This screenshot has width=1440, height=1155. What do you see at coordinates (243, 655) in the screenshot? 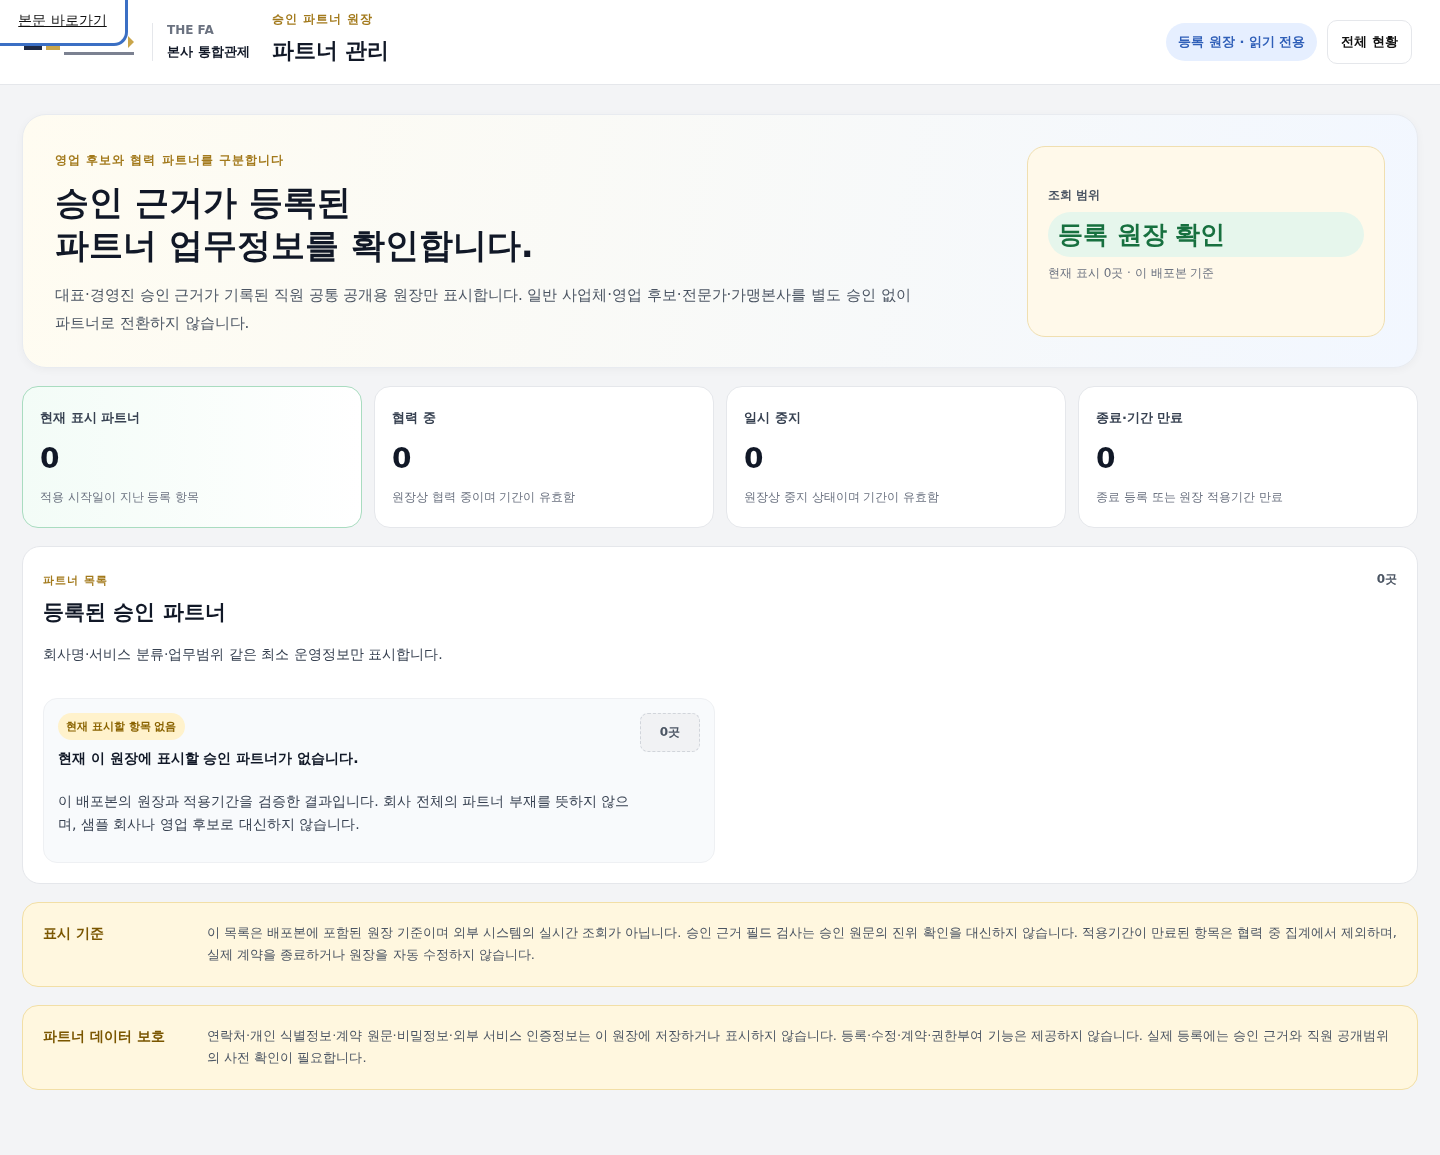
I see `list-description: 회사명·서비스 분류·업무범위 같은 최소 운영정보만 표시합니다.` at bounding box center [243, 655].